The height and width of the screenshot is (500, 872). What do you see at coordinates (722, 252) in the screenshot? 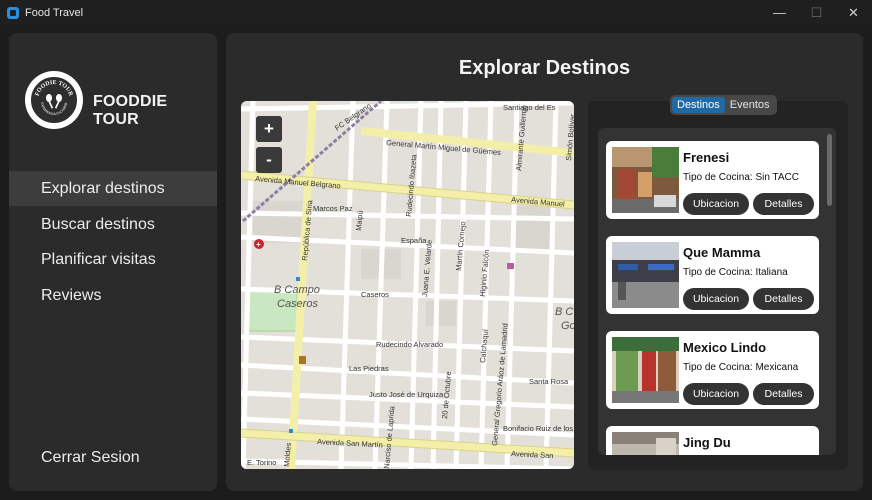
I see `destination-name: Que Mamma` at bounding box center [722, 252].